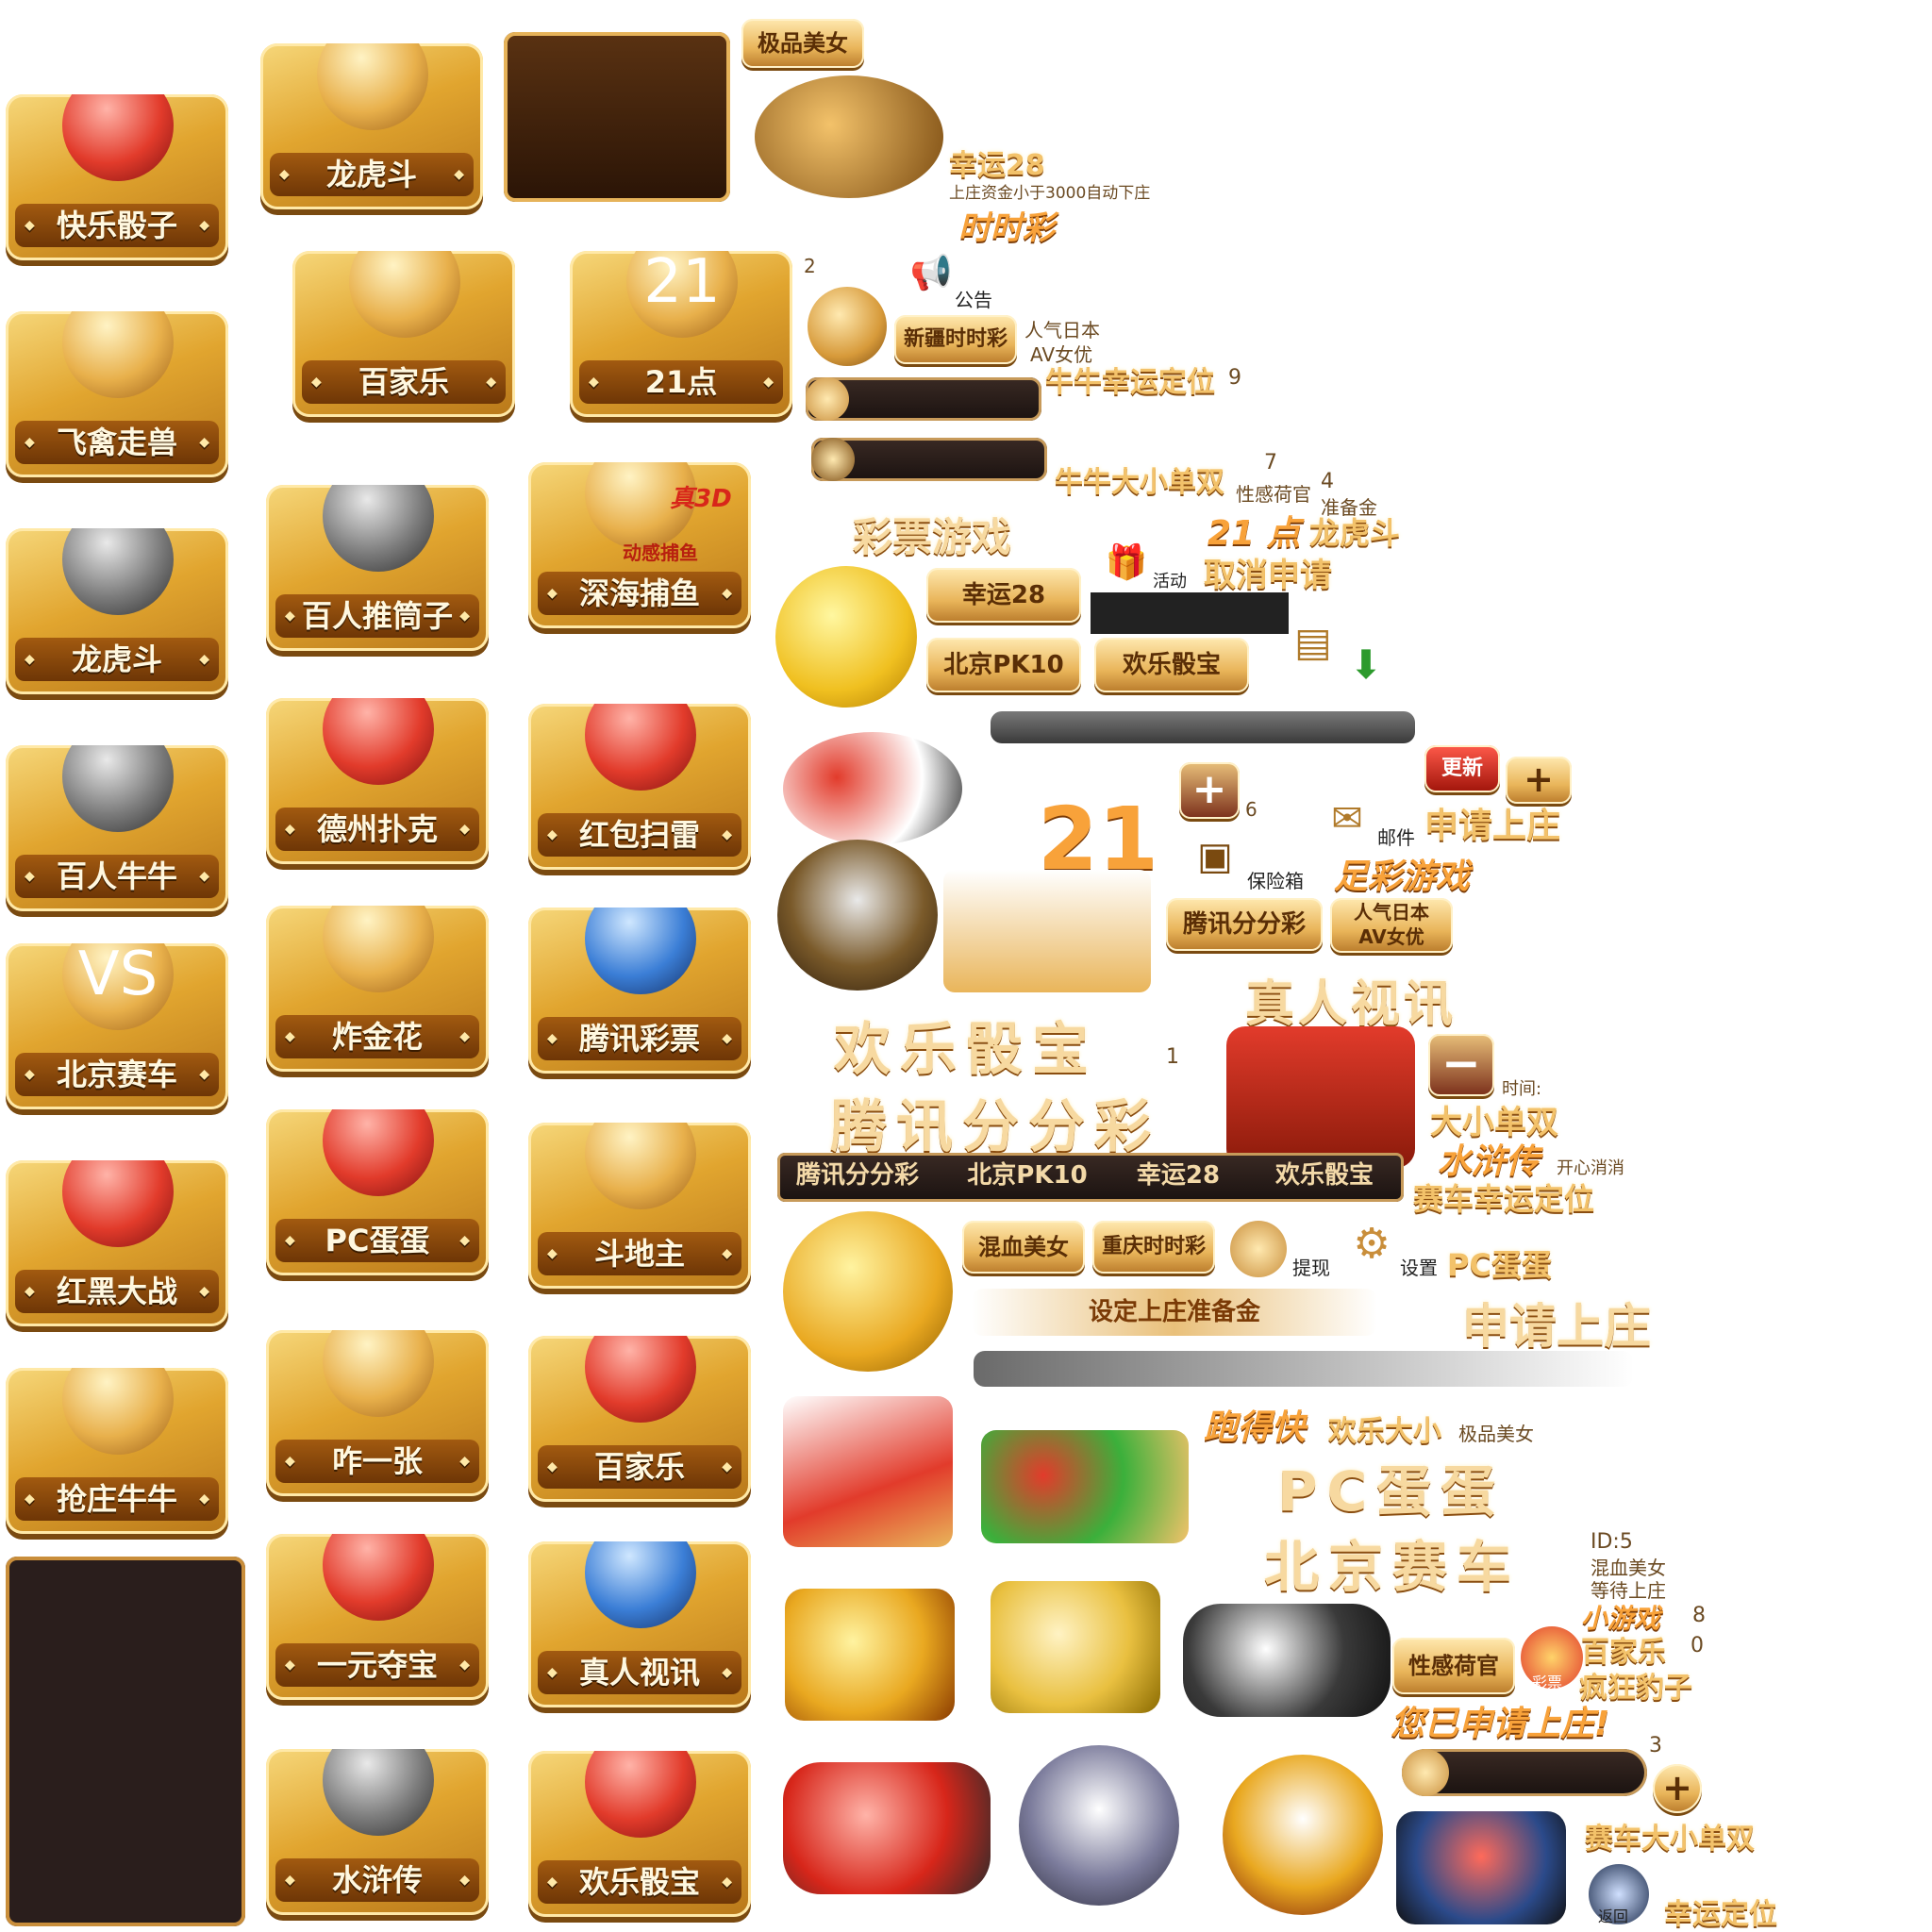  Describe the element at coordinates (1076, 1647) in the screenshot. I see `cinema-ticket-art` at that location.